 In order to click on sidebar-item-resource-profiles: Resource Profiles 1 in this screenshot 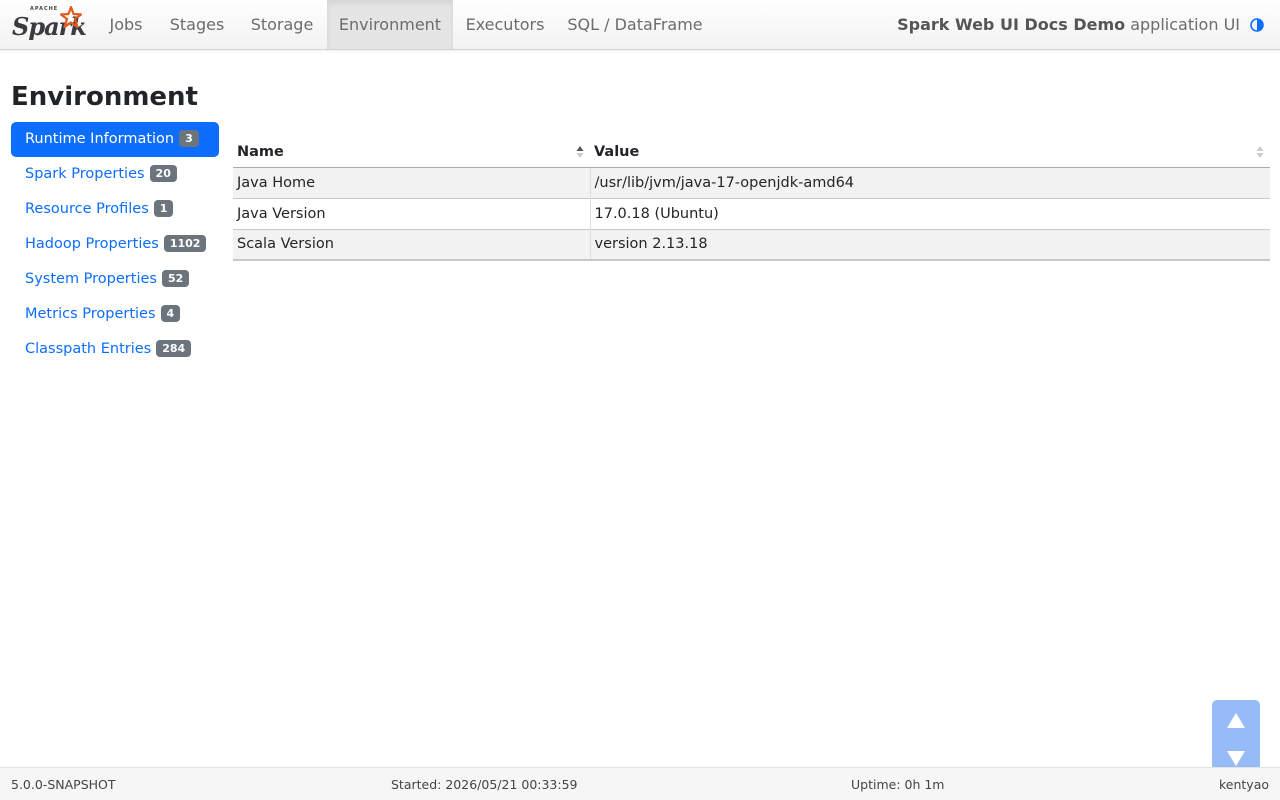, I will do `click(115, 209)`.